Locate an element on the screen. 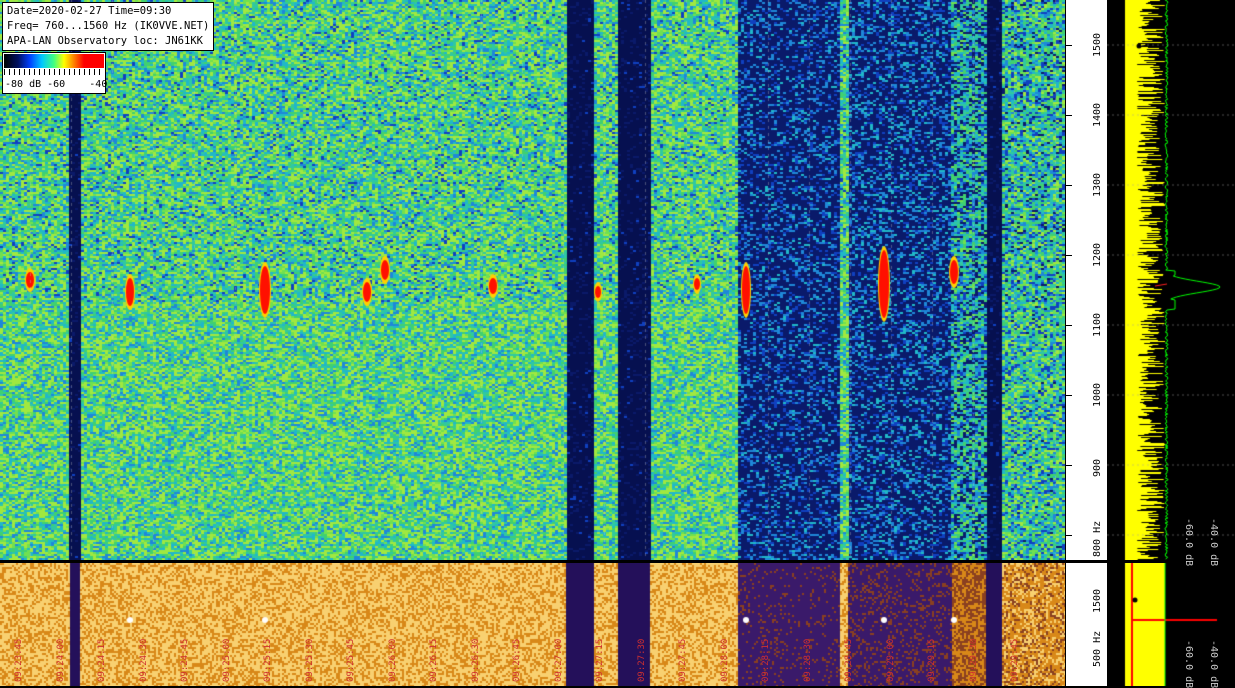  frequency-axis-top: 1500 1400 1300 1200 1100 1000 900 800 Hz is located at coordinates (1086, 280).